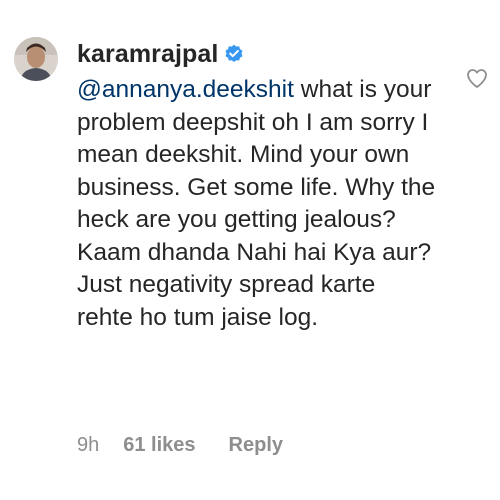 Image resolution: width=500 pixels, height=500 pixels. What do you see at coordinates (88, 444) in the screenshot?
I see `timestamp: 9h` at bounding box center [88, 444].